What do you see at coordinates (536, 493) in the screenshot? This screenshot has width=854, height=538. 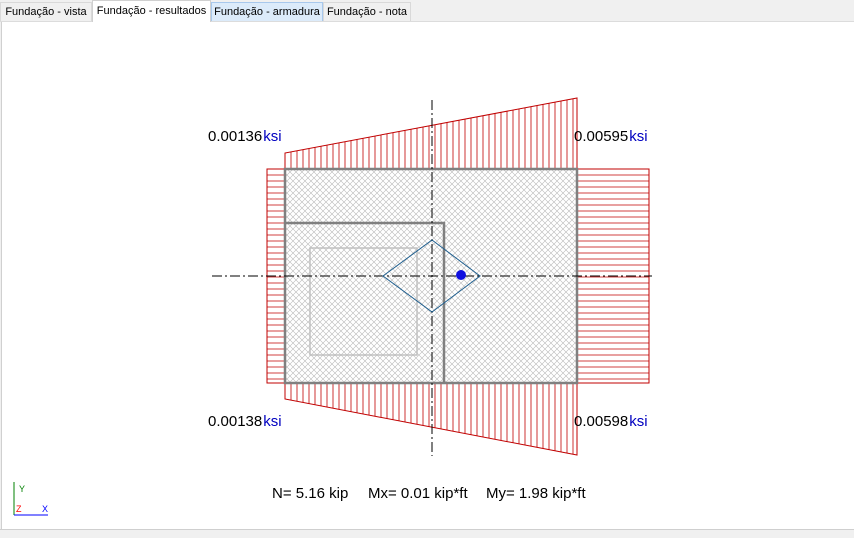 I see `result-moment-y: My= 1.98 kip*ft` at bounding box center [536, 493].